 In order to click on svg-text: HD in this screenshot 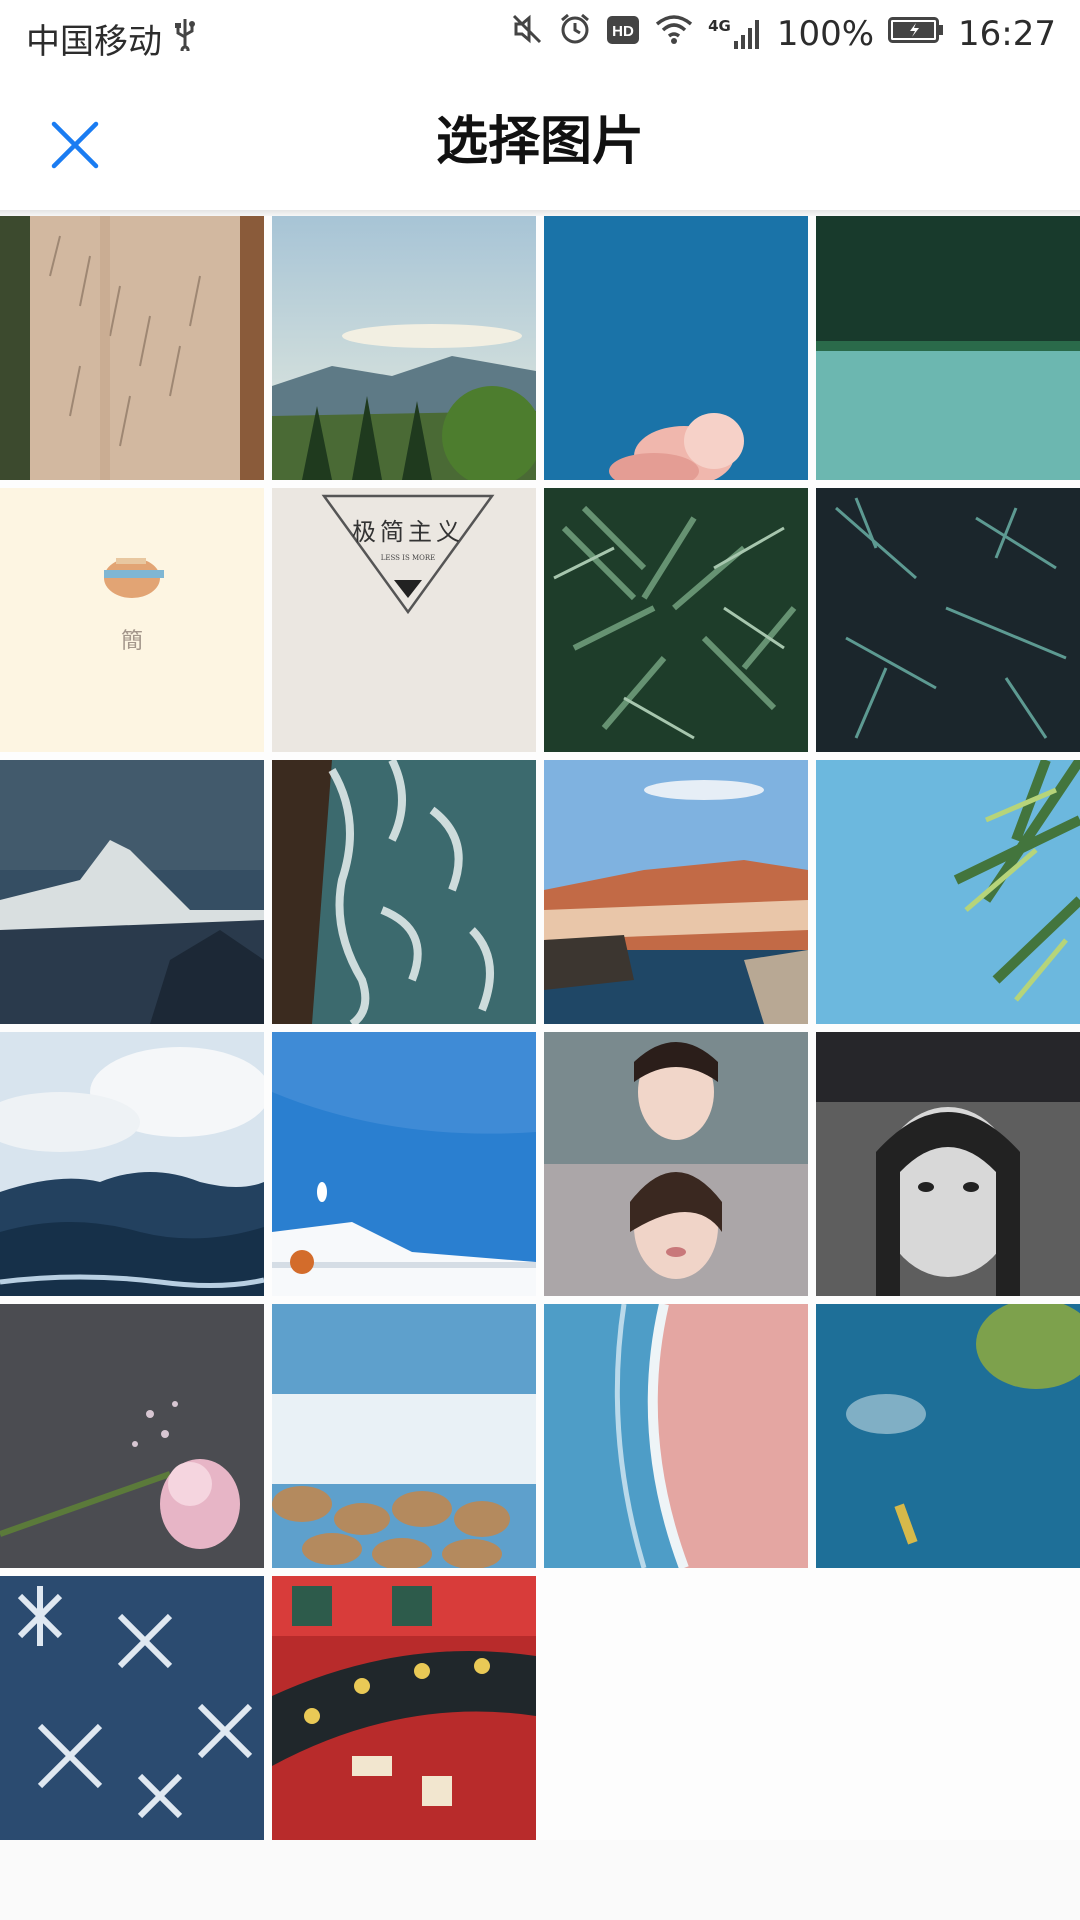, I will do `click(623, 31)`.